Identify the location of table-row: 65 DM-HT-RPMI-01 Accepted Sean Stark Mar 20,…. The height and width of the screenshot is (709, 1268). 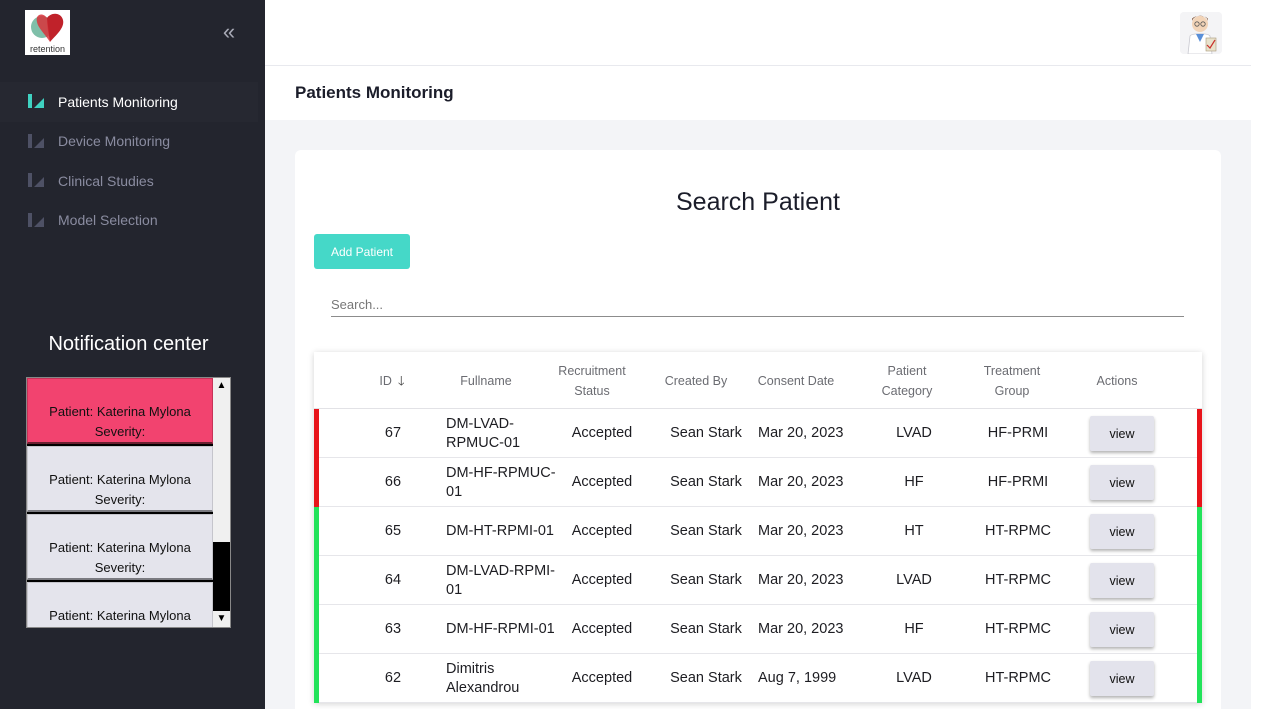
(758, 531).